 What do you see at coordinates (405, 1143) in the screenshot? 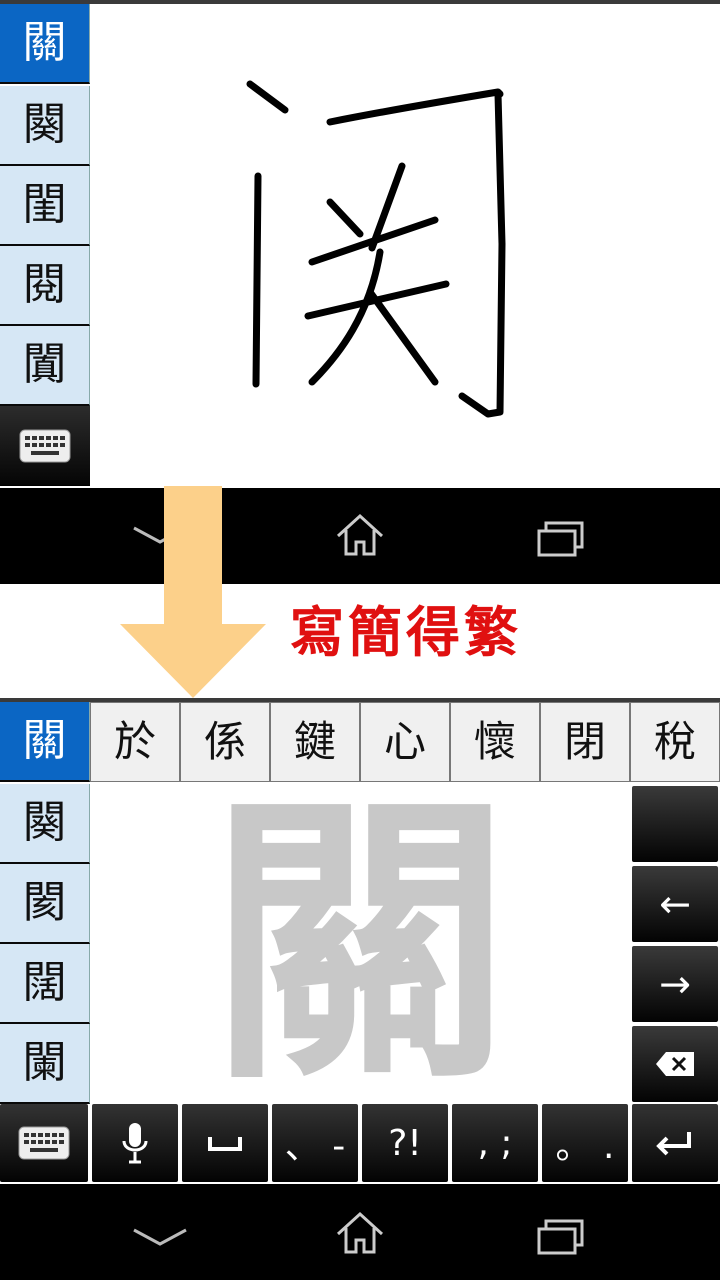
I see `punctuation-key-2: ?!` at bounding box center [405, 1143].